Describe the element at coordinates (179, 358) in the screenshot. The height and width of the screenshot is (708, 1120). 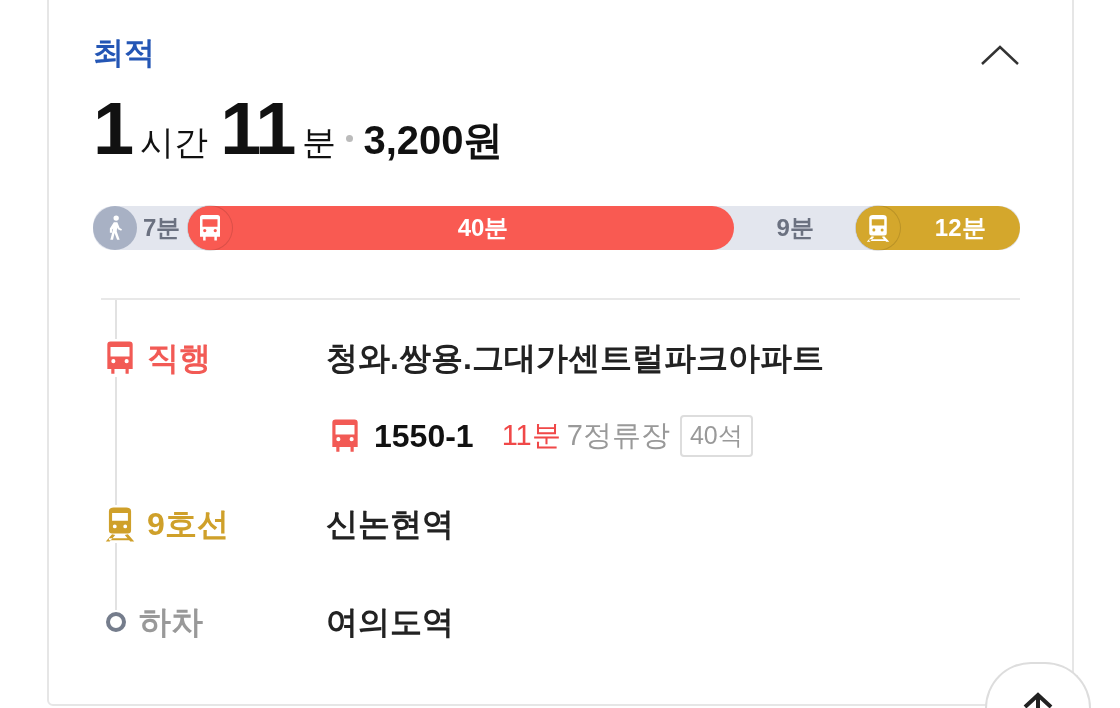
I see `step-label: 직행` at that location.